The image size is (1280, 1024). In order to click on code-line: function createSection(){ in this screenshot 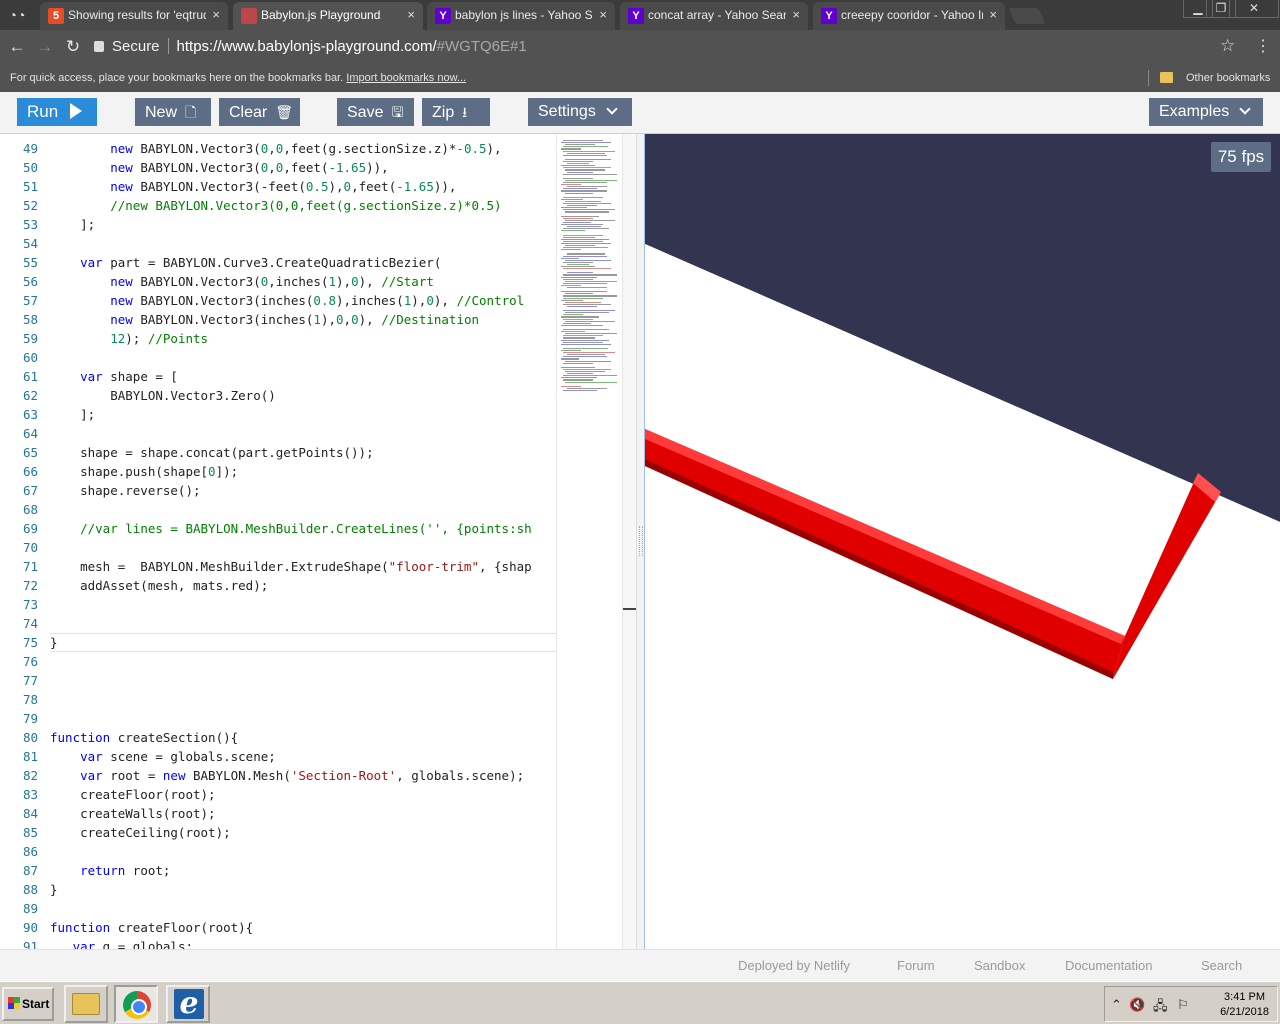, I will do `click(144, 737)`.